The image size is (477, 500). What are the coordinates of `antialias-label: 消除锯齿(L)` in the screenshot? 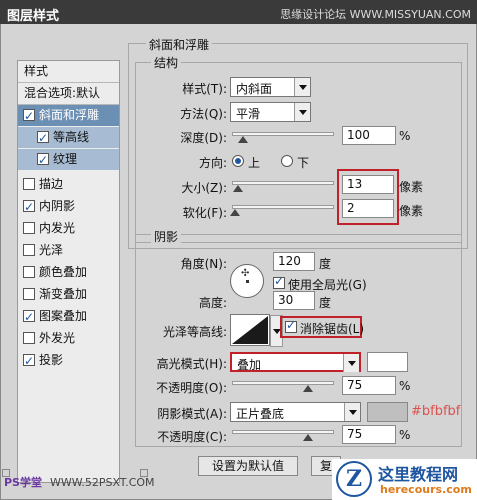 It's located at (332, 329).